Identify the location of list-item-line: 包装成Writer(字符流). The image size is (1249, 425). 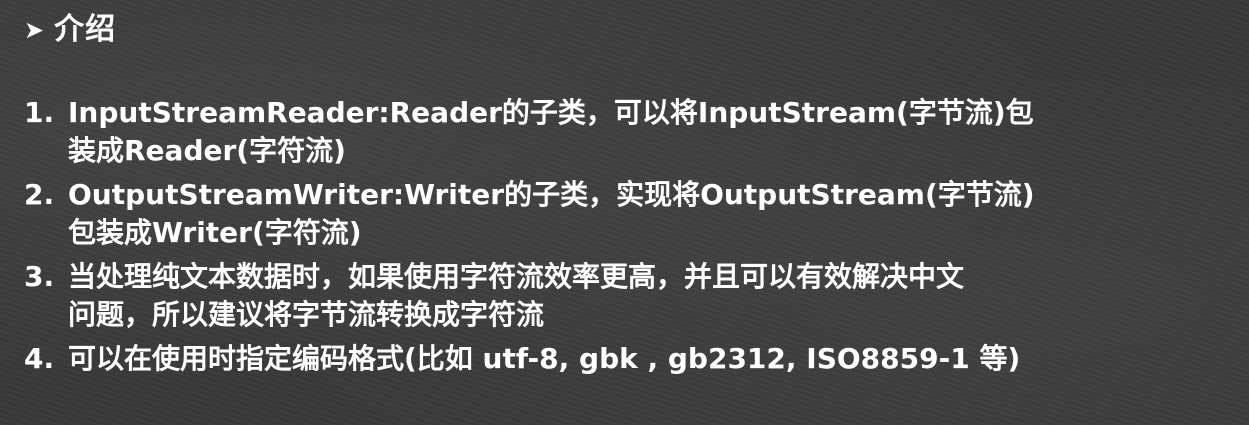
(215, 232).